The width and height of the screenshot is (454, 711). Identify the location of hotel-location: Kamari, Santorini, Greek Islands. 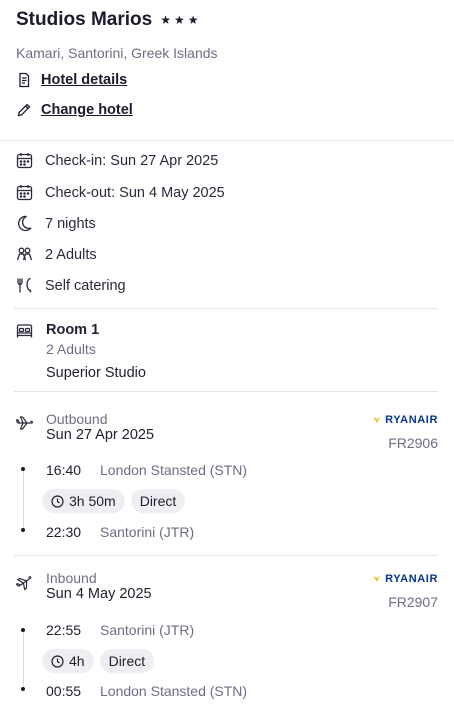
(117, 53).